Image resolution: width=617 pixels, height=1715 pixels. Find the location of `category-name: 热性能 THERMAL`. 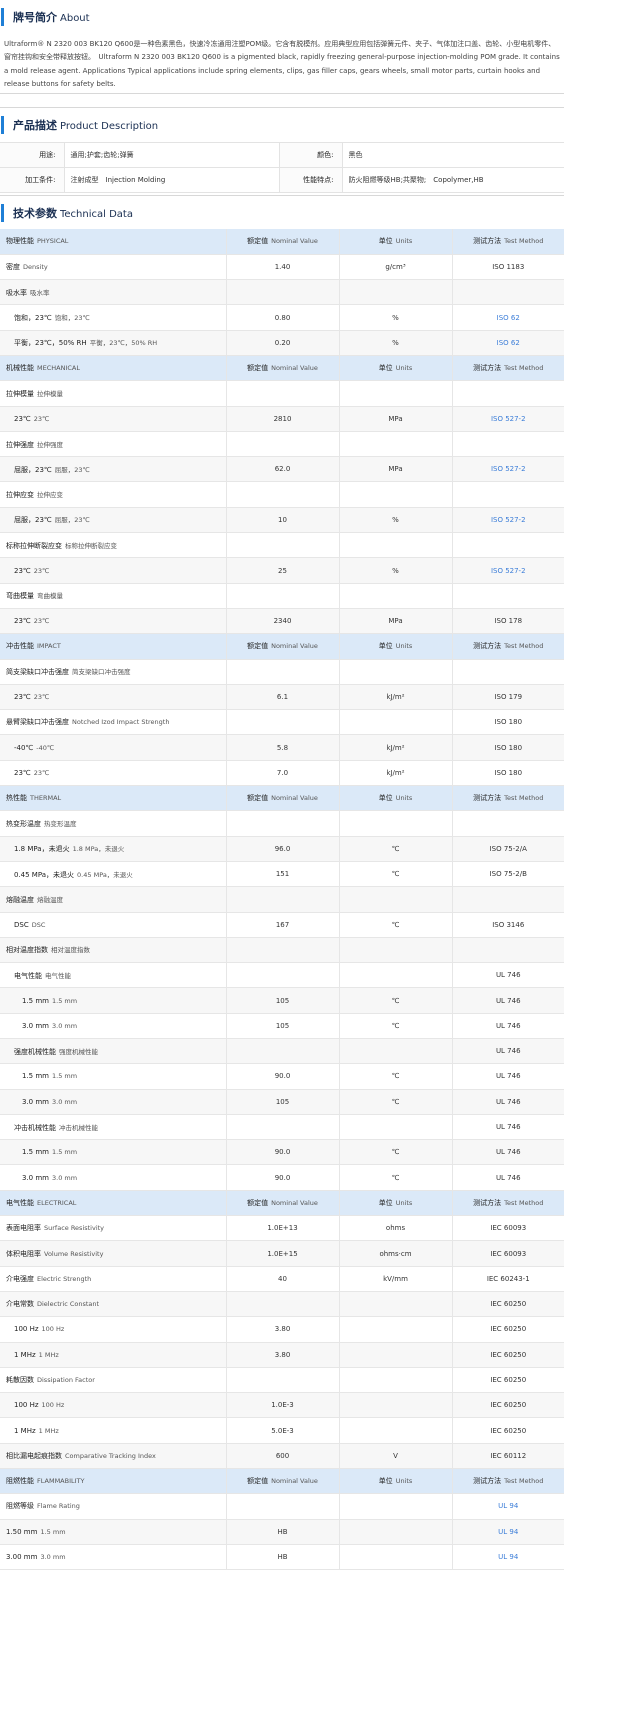

category-name: 热性能 THERMAL is located at coordinates (113, 798).